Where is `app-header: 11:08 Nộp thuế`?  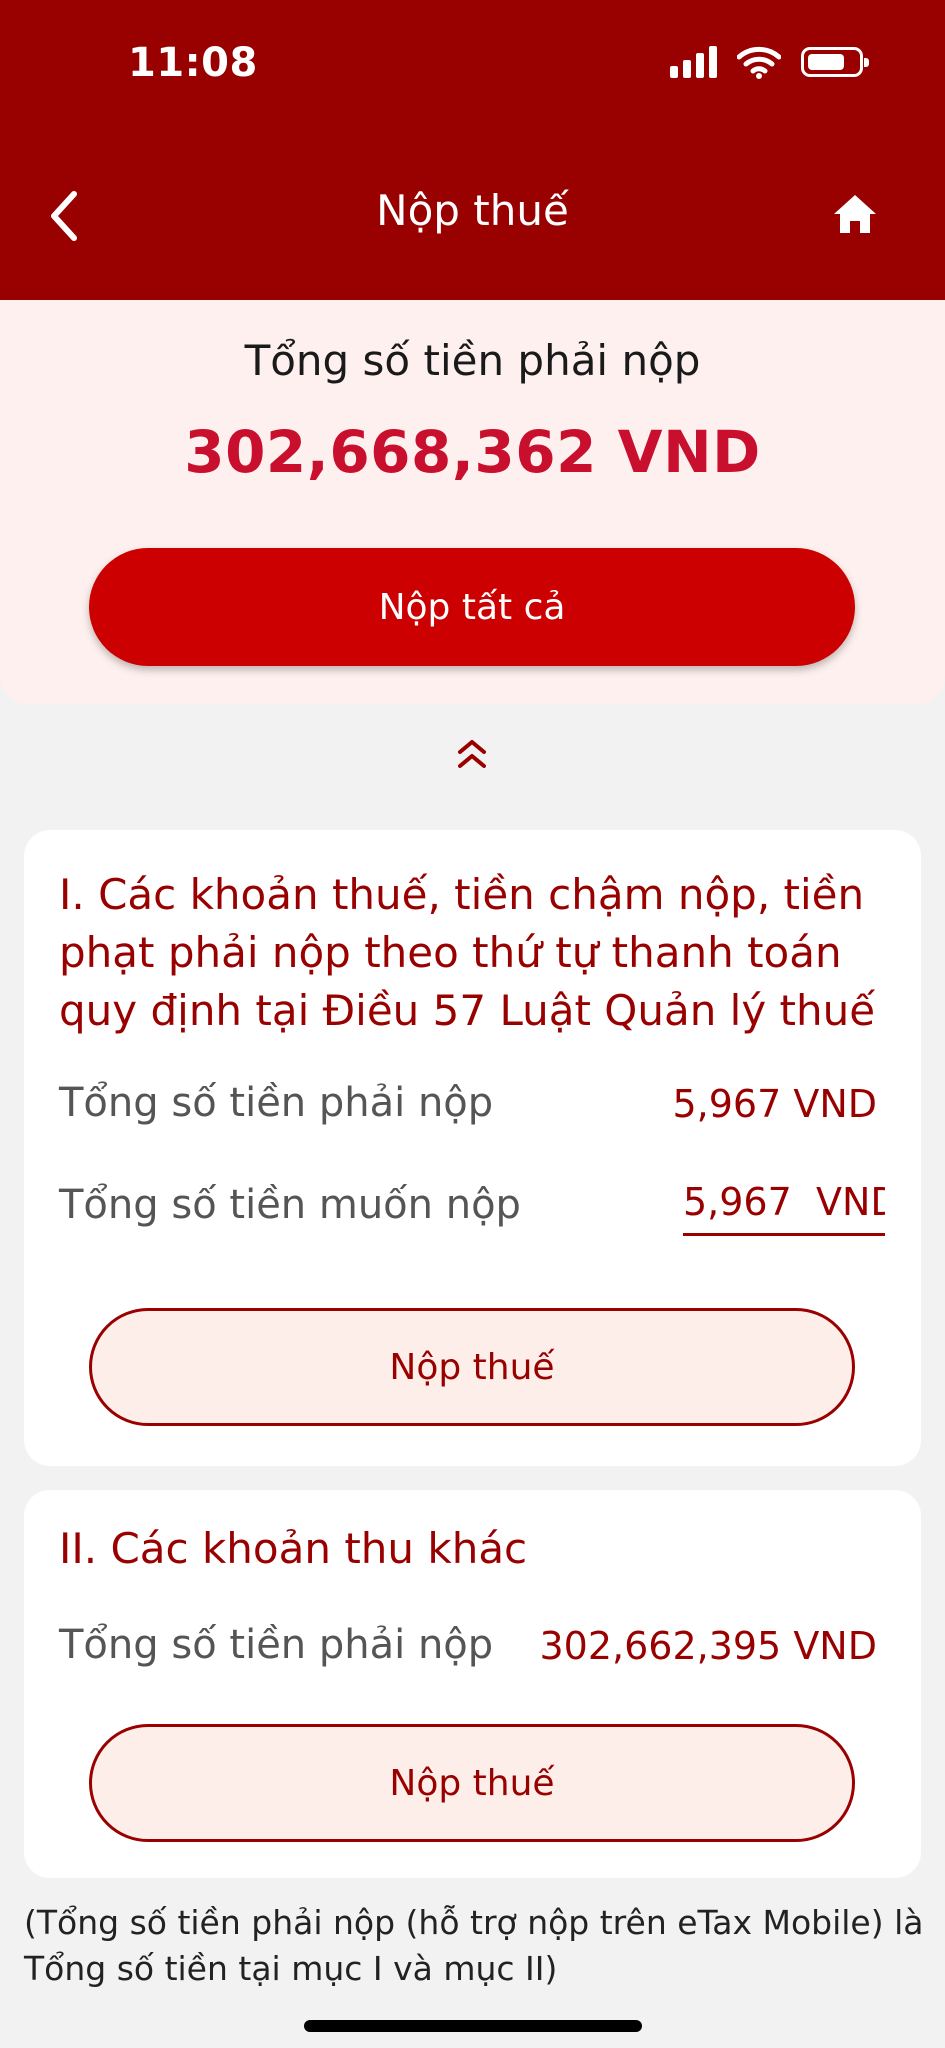 app-header: 11:08 Nộp thuế is located at coordinates (472, 150).